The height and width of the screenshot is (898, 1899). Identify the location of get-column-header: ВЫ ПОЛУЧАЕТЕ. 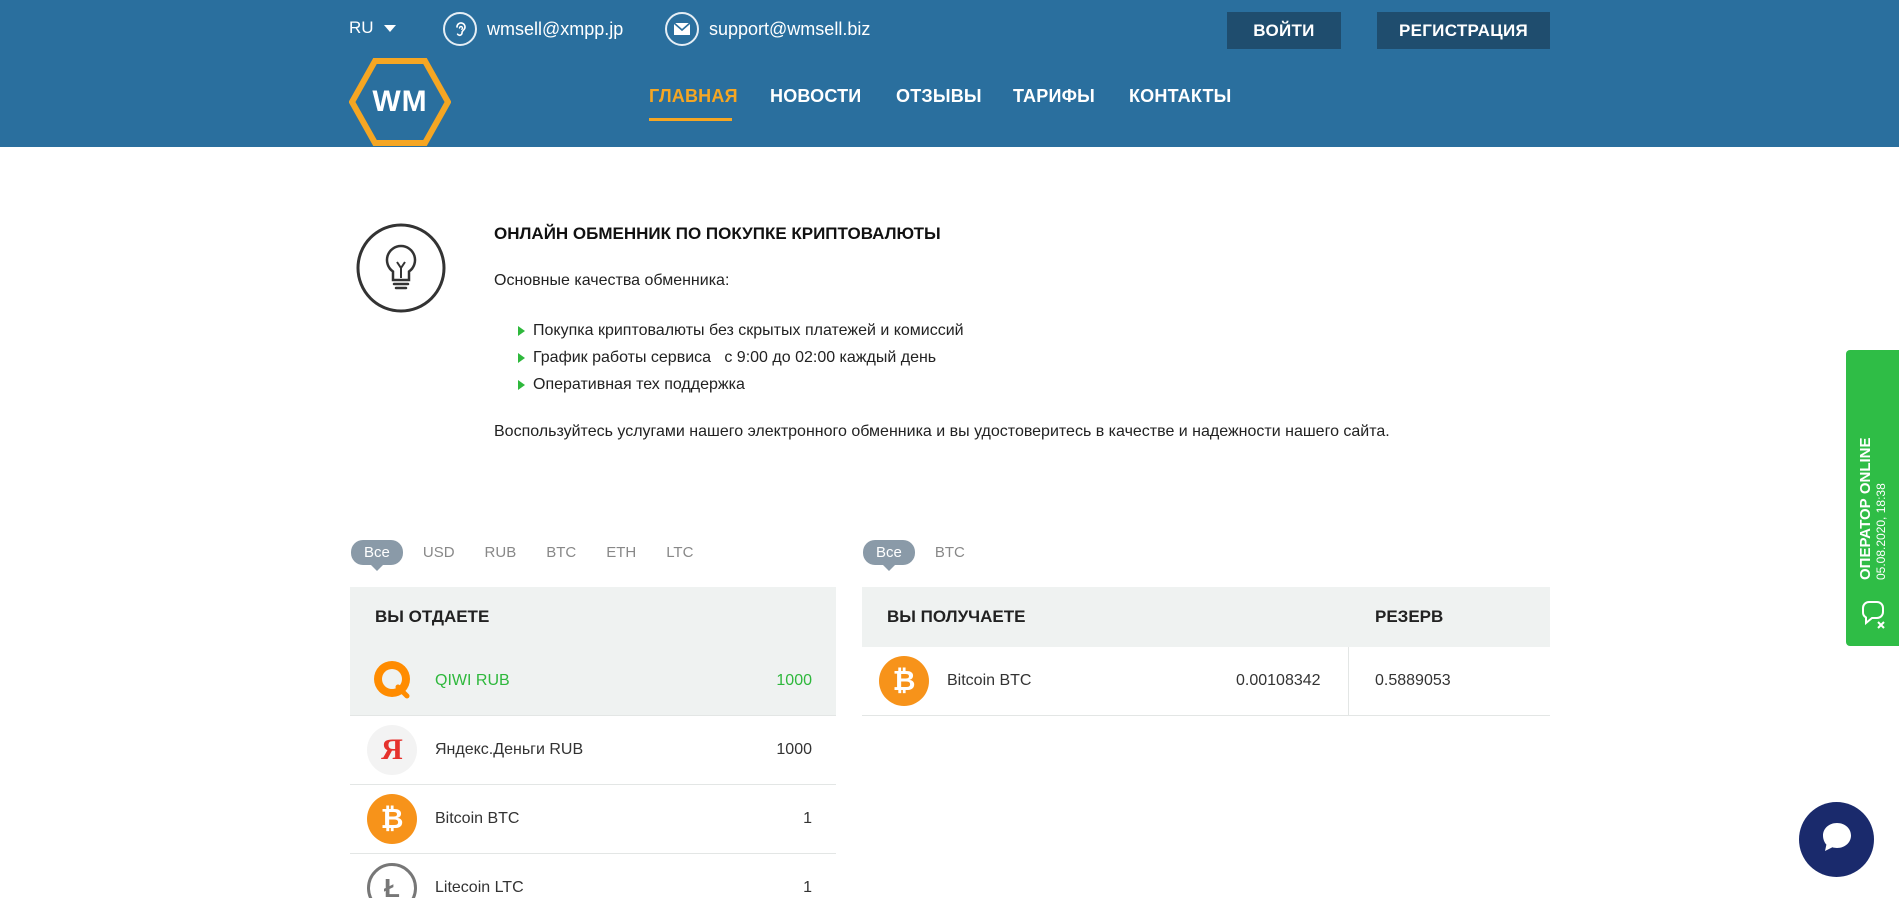
(956, 616).